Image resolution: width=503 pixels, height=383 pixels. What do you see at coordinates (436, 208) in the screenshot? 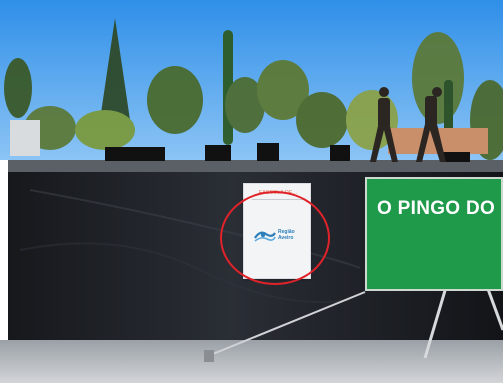
I see `banner-text: O PINGO DO` at bounding box center [436, 208].